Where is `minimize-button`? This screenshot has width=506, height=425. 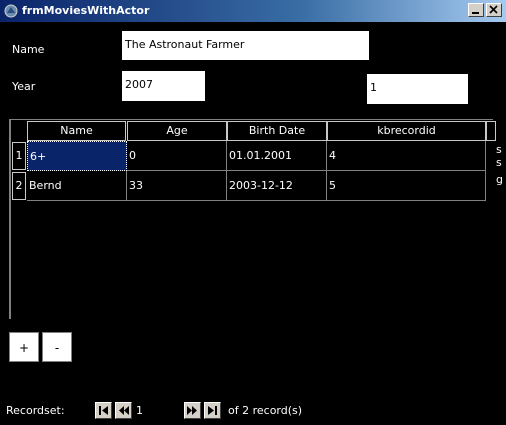 minimize-button is located at coordinates (476, 10).